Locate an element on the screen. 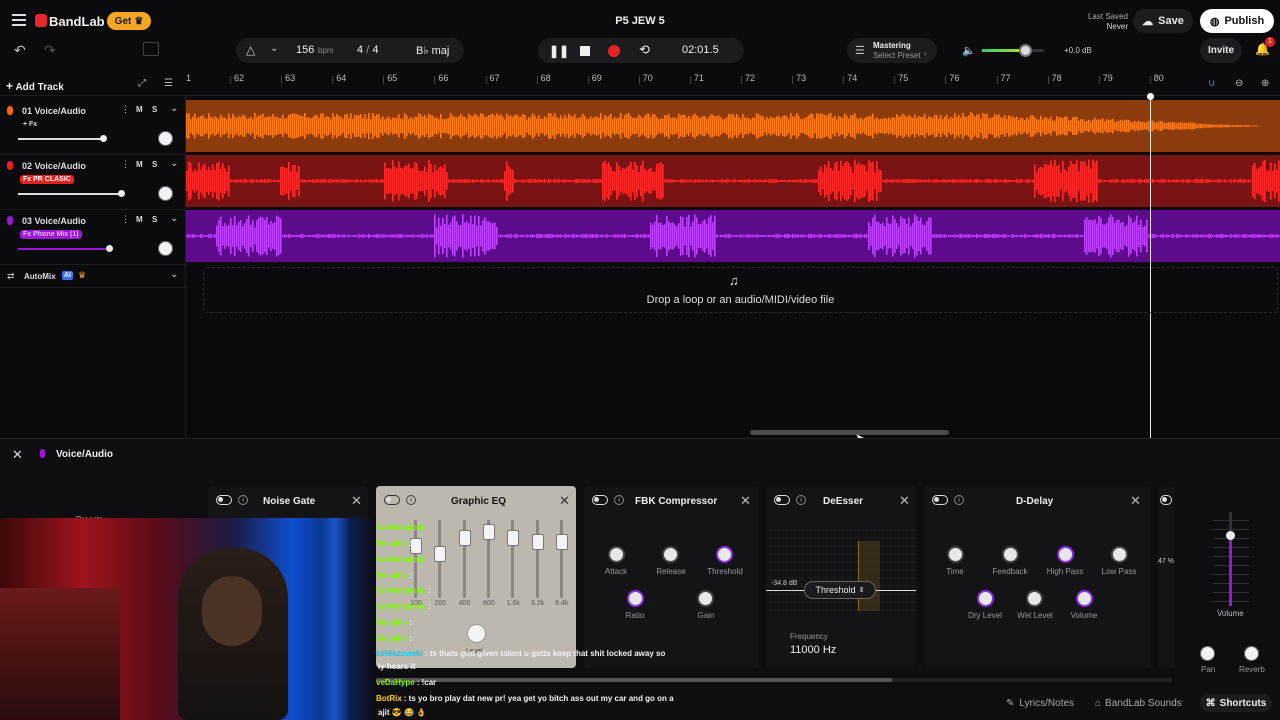 Image resolution: width=1280 pixels, height=720 pixels. channel-pan-knob is located at coordinates (1207, 653).